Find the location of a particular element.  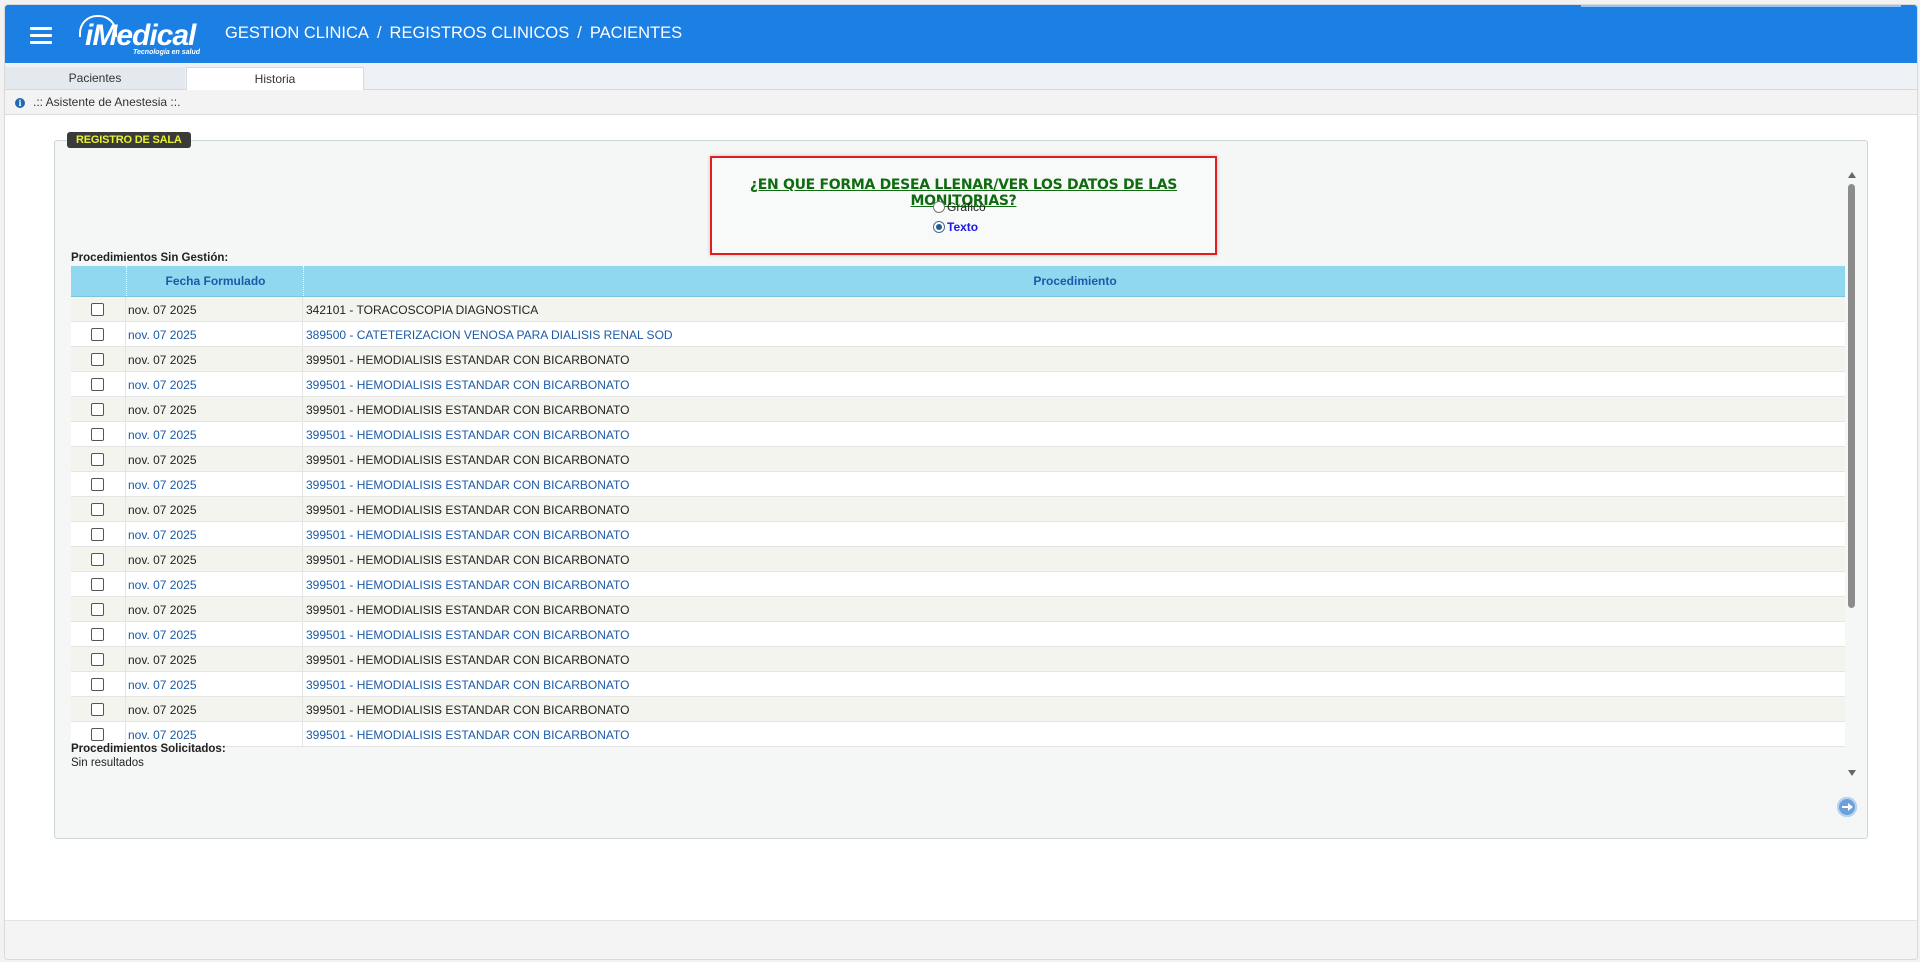

scroll-thumb is located at coordinates (1851, 396).